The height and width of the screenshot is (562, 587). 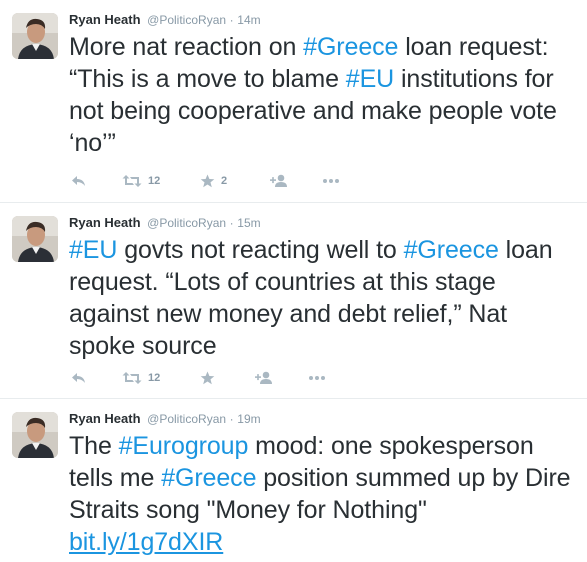 I want to click on timestamp: 19m, so click(x=248, y=419).